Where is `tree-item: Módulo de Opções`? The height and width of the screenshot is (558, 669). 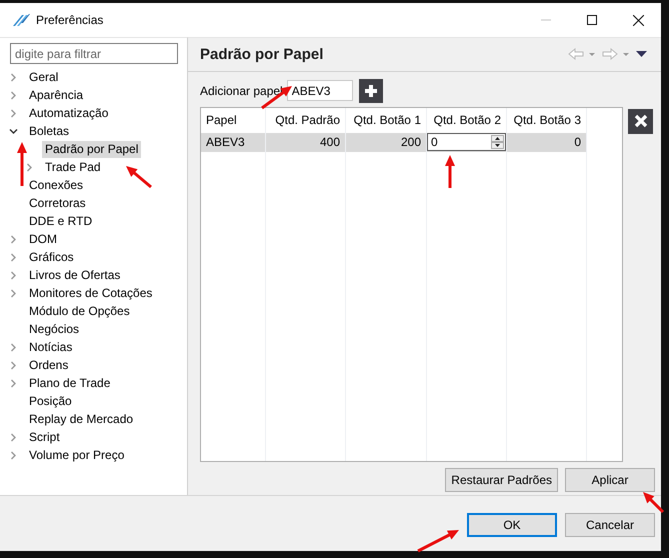
tree-item: Módulo de Opções is located at coordinates (79, 311).